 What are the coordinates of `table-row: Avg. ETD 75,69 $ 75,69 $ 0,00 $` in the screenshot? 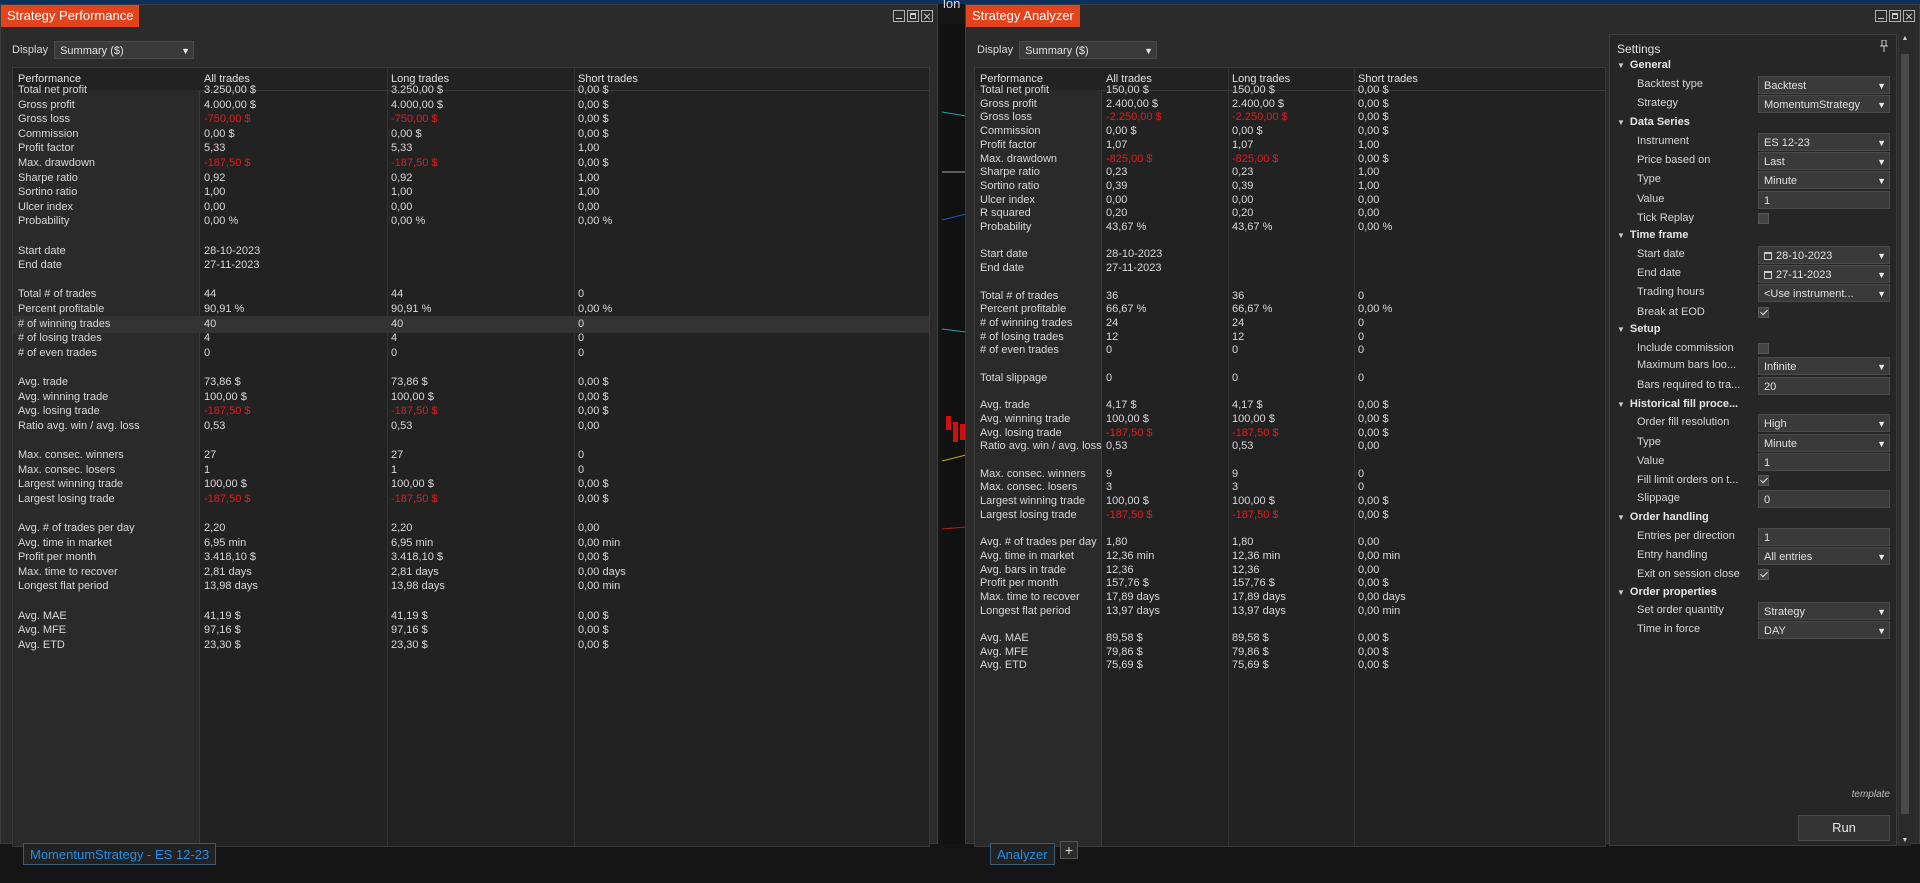 It's located at (1290, 665).